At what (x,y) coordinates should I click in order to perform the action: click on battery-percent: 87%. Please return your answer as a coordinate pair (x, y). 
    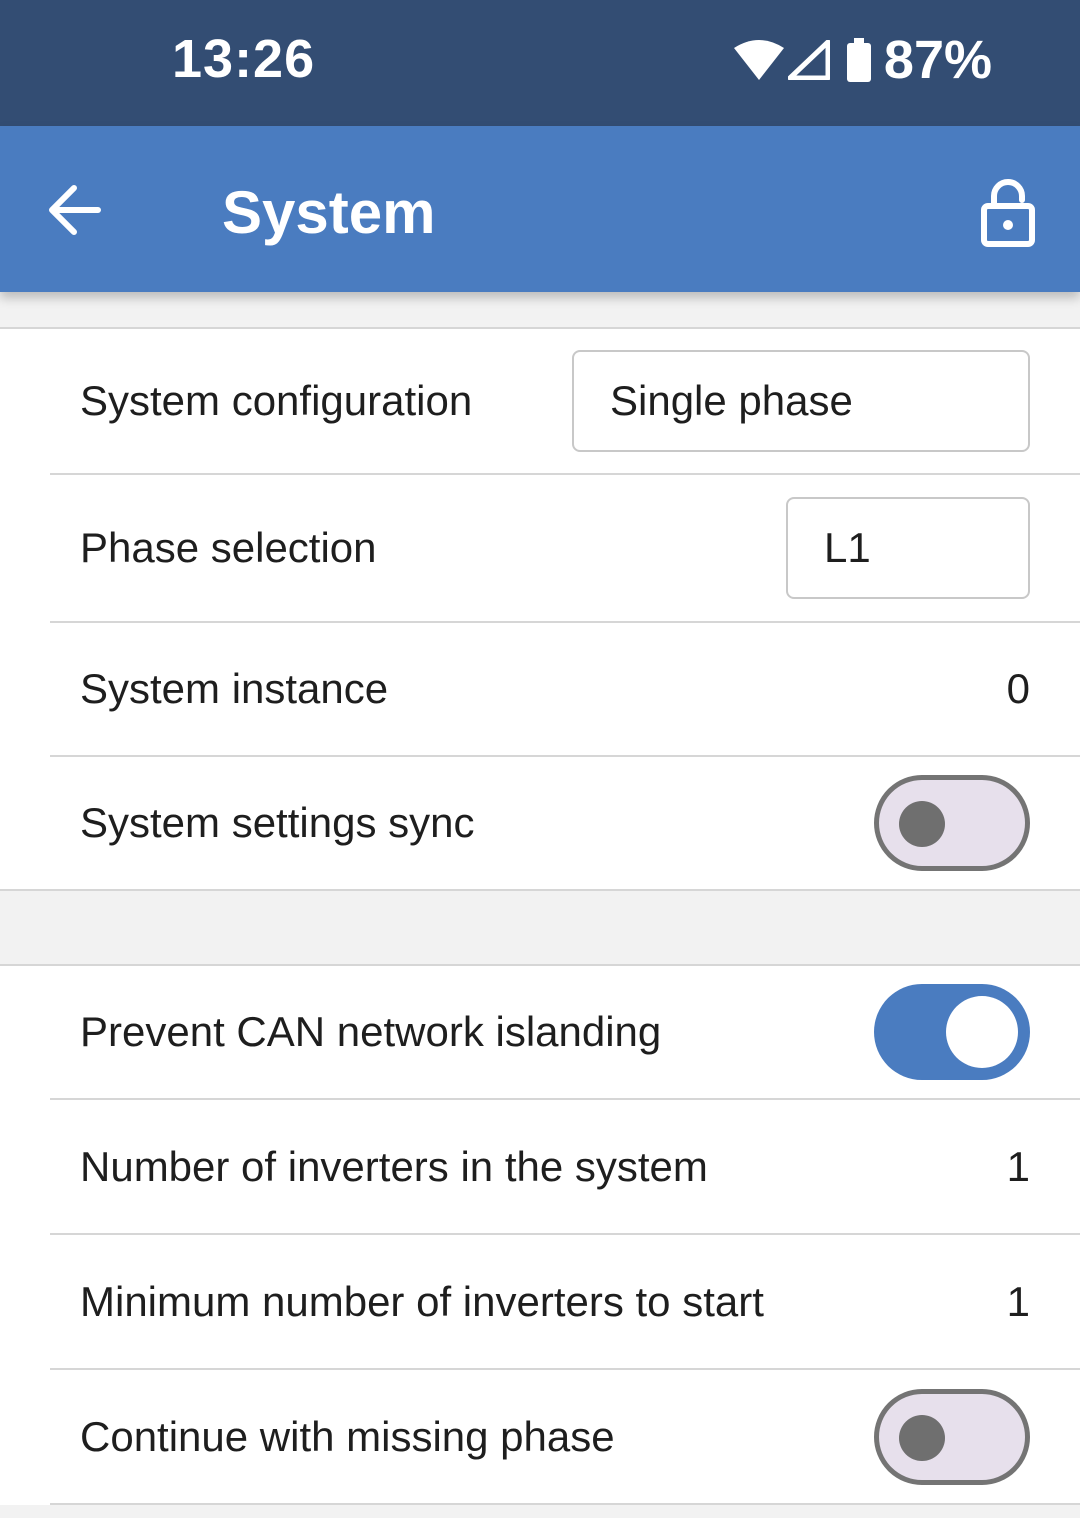
    Looking at the image, I should click on (937, 60).